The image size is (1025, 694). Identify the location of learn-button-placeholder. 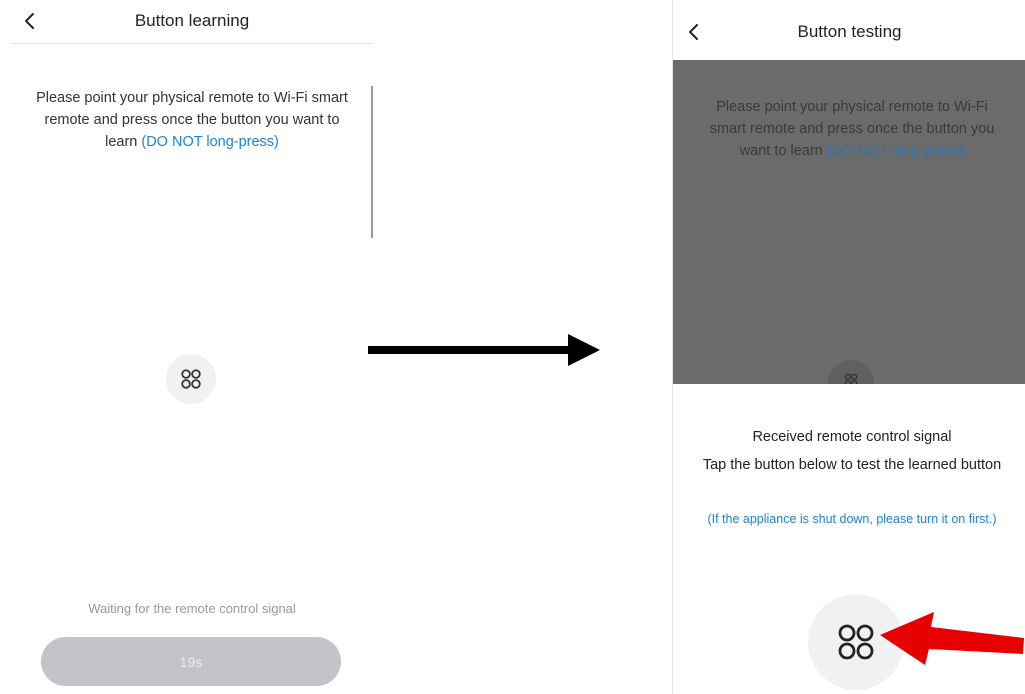
(191, 379).